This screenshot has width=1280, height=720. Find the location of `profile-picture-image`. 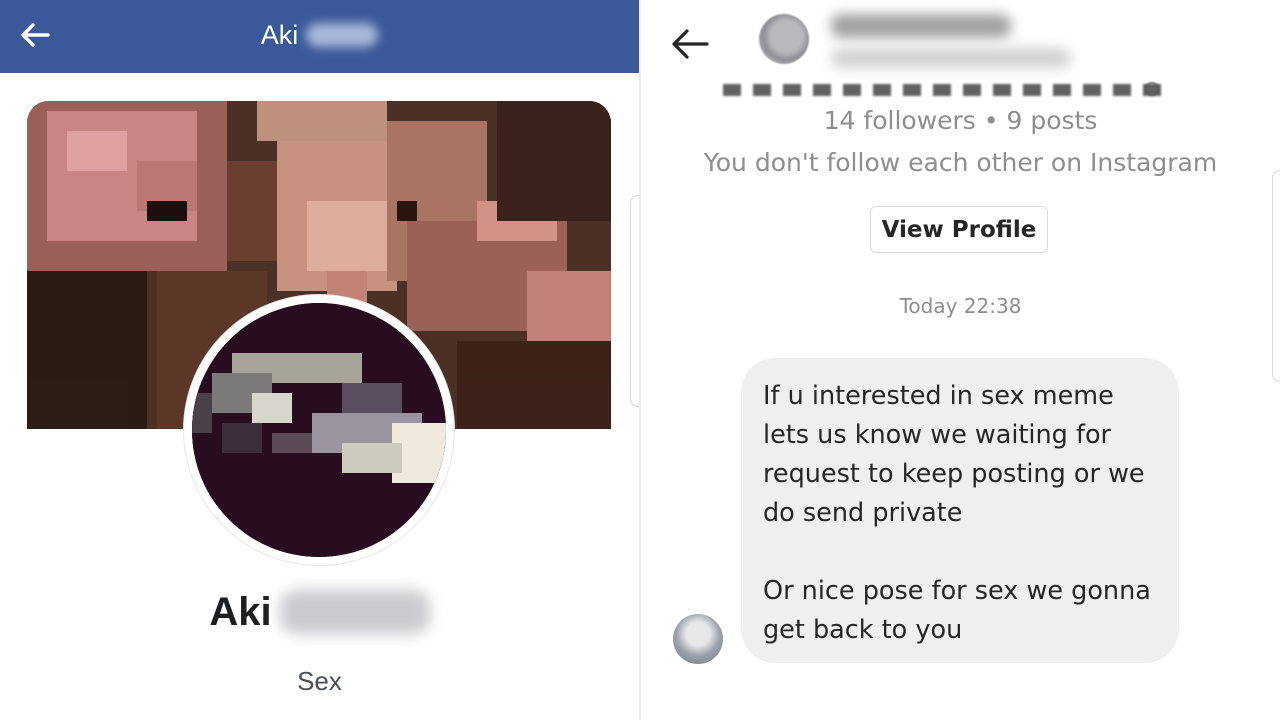

profile-picture-image is located at coordinates (319, 430).